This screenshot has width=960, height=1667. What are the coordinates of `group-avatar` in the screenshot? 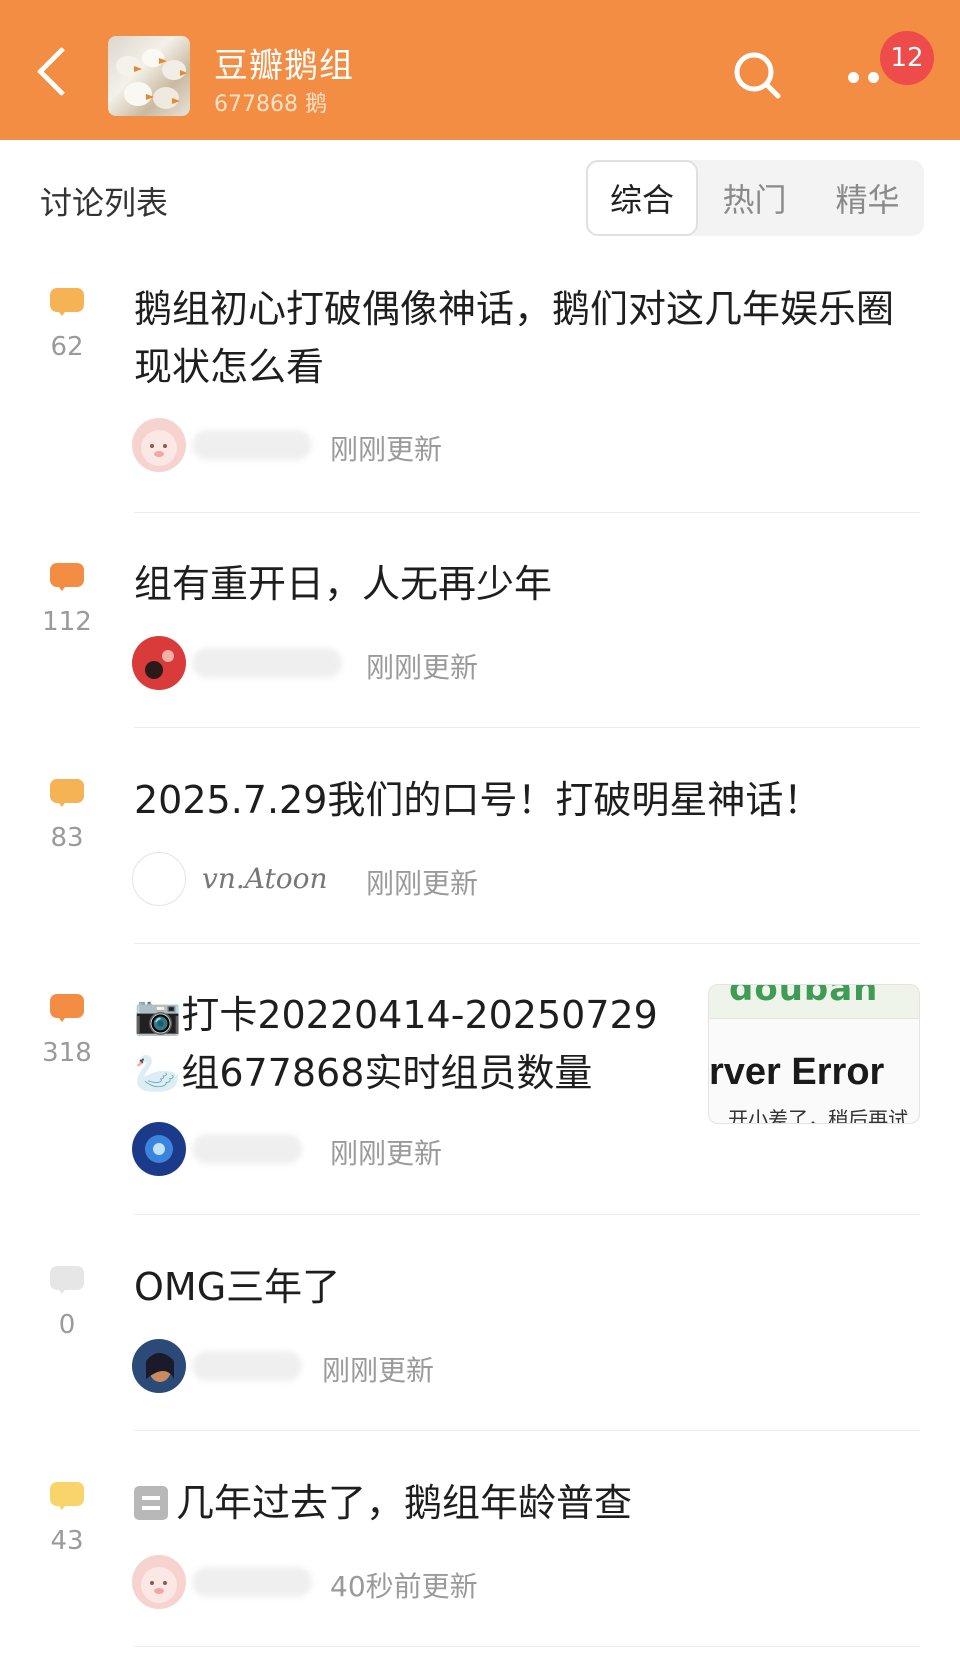 It's located at (149, 76).